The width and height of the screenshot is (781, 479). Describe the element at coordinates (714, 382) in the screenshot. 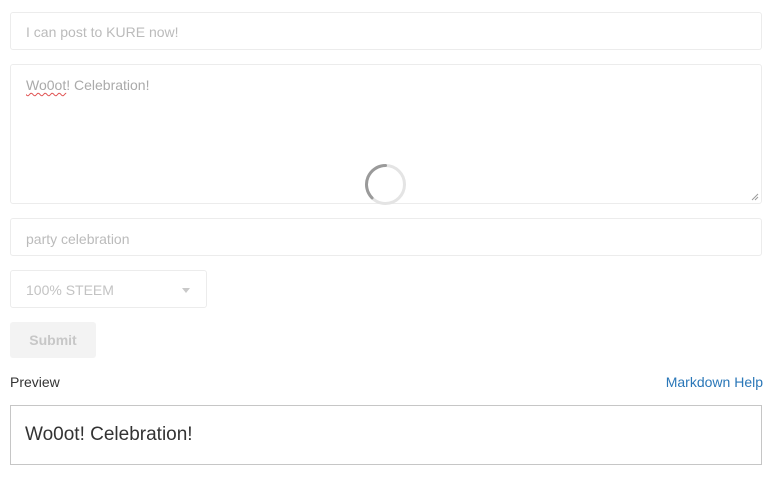

I see `markdown-help-link: Markdown Help` at that location.